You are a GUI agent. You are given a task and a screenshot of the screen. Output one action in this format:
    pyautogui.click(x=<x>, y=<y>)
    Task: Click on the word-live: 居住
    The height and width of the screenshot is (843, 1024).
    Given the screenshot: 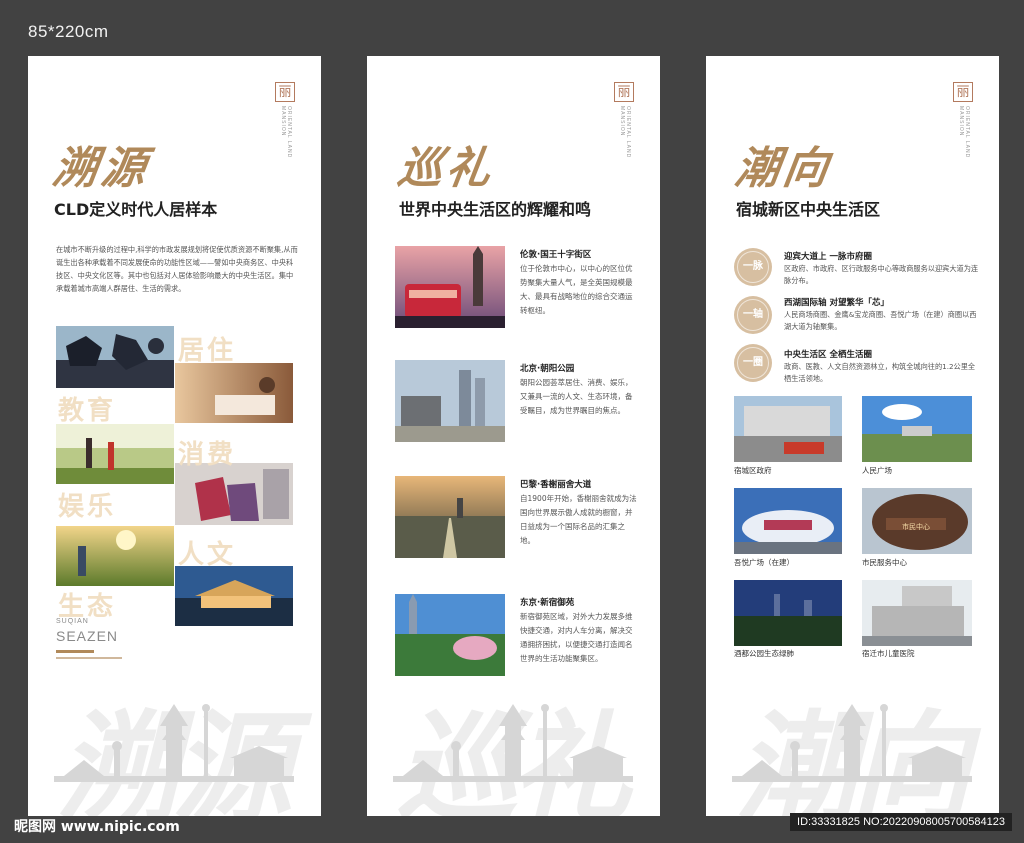 What is the action you would take?
    pyautogui.click(x=207, y=351)
    